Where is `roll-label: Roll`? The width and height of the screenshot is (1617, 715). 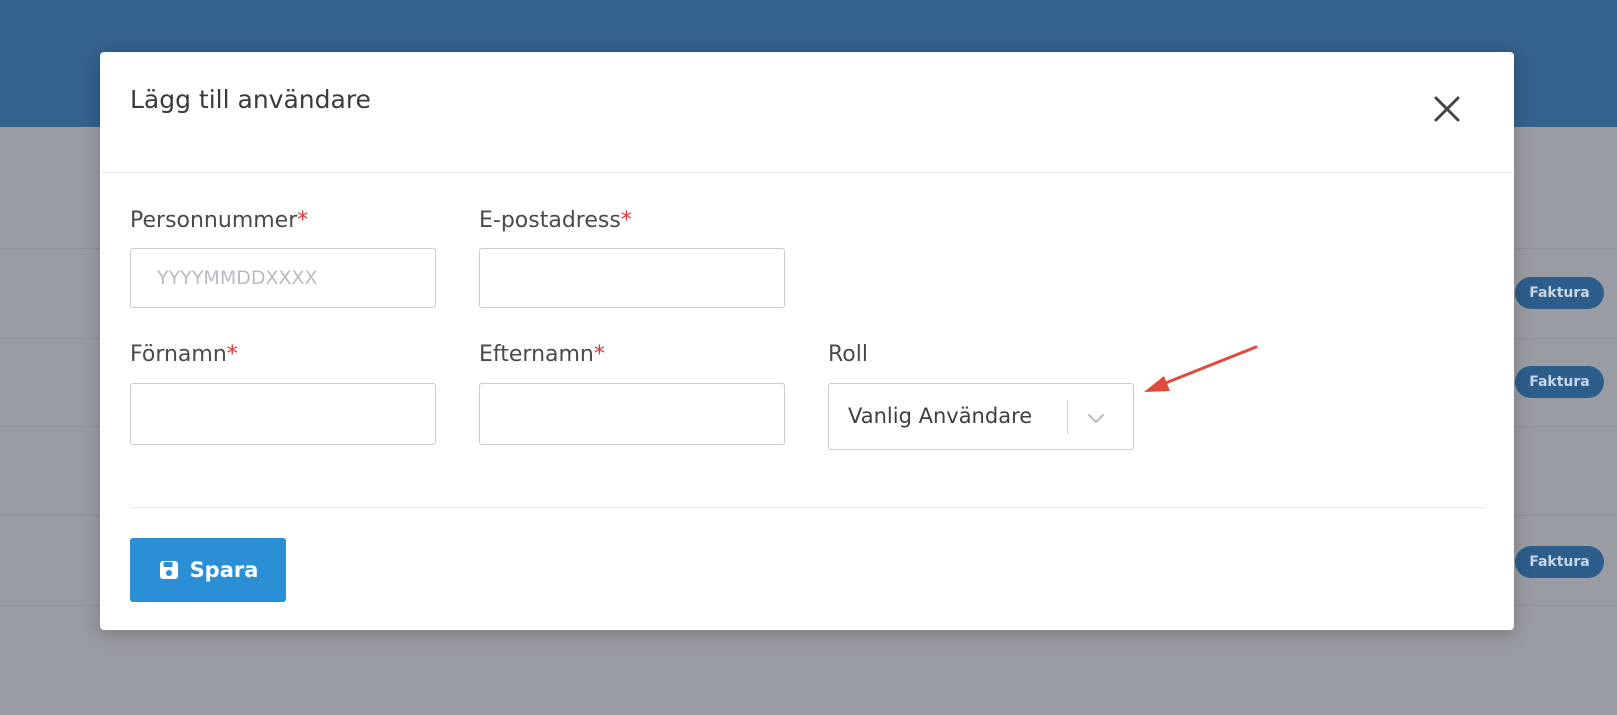 roll-label: Roll is located at coordinates (848, 354).